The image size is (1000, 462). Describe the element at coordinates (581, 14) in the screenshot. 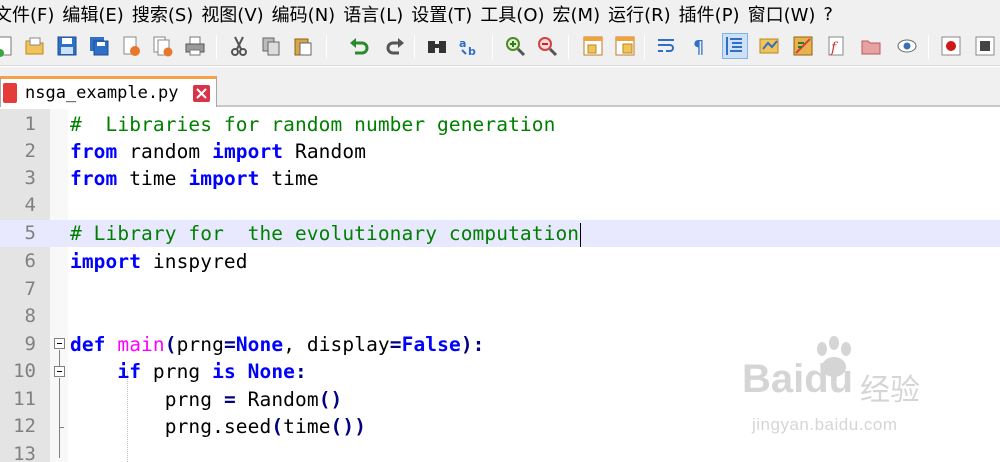

I see `menu-macro: 宏(M)` at that location.